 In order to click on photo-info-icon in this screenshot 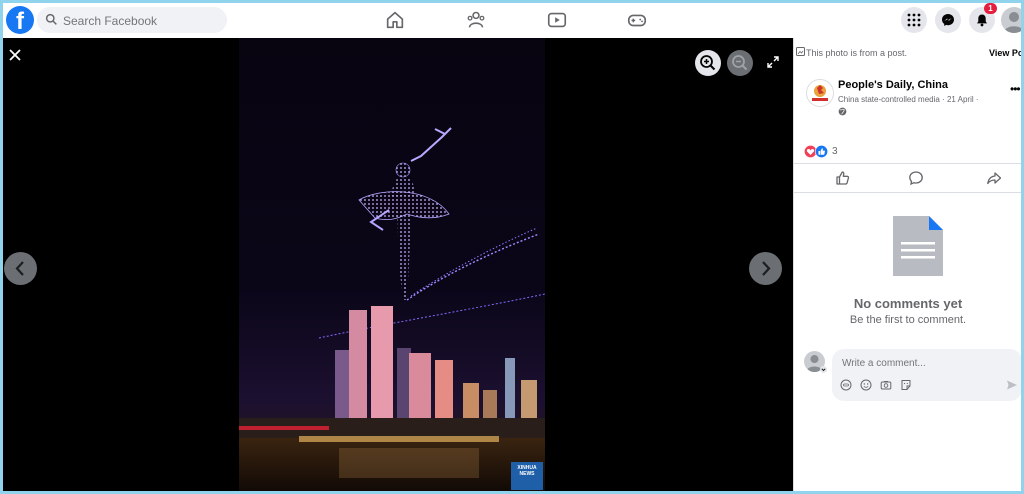, I will do `click(800, 51)`.